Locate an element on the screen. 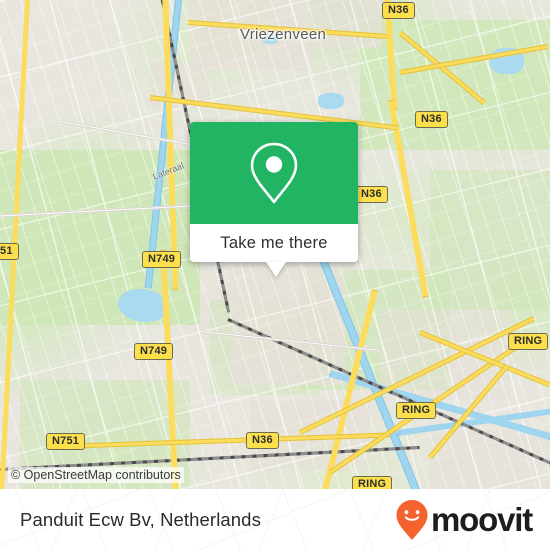 This screenshot has height=550, width=550. map-pin-icon is located at coordinates (274, 173).